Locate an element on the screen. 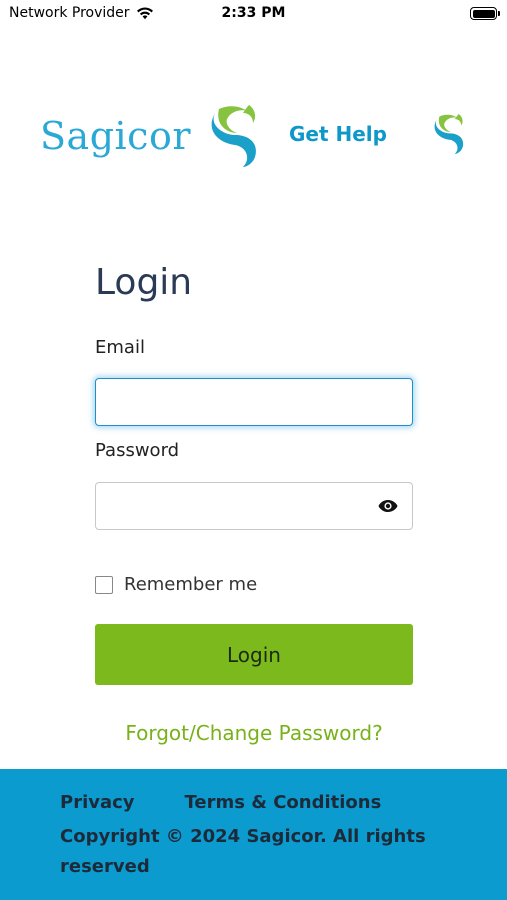 This screenshot has height=900, width=507. email-label: Email is located at coordinates (120, 347).